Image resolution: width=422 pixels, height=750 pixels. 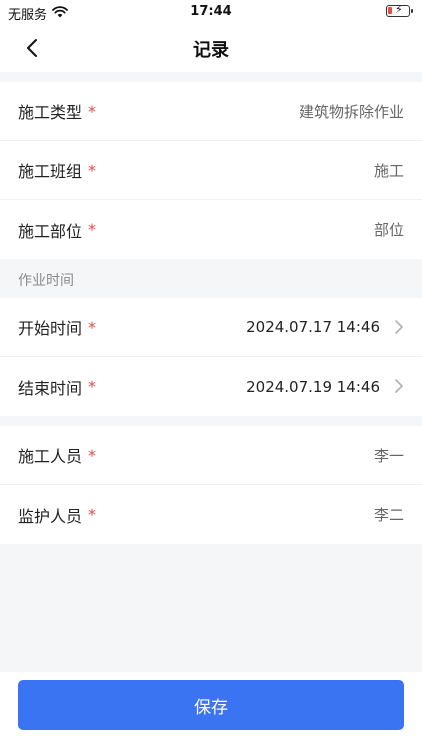 What do you see at coordinates (50, 171) in the screenshot?
I see `field-label: 施工班组` at bounding box center [50, 171].